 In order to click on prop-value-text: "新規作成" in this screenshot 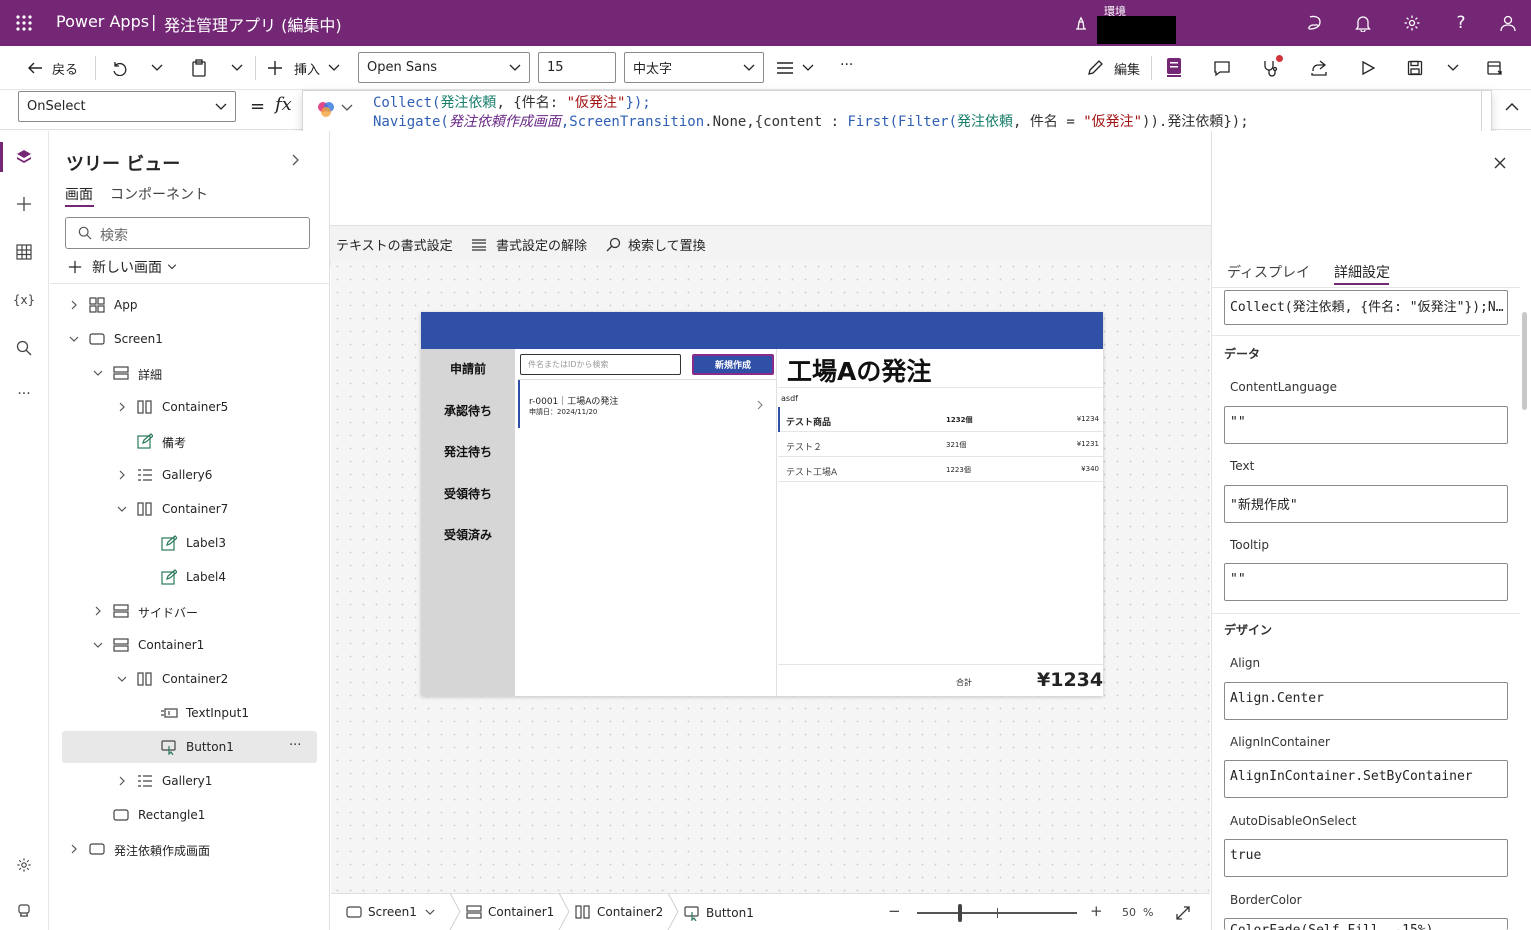, I will do `click(1366, 504)`.